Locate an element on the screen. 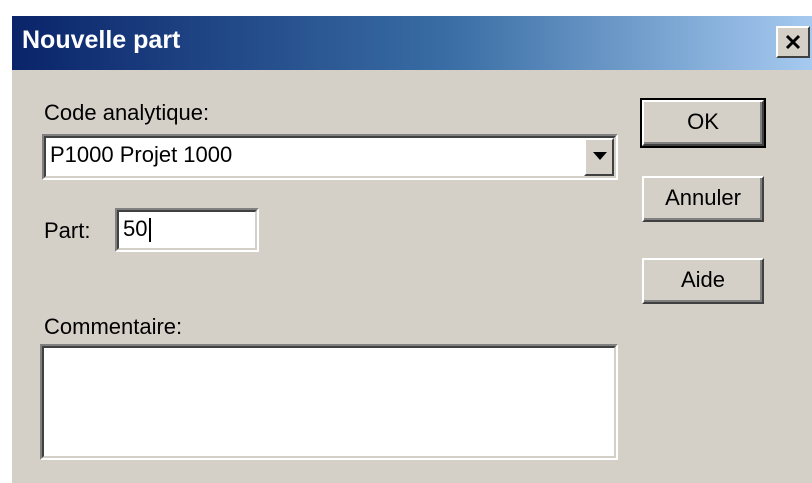  chevron-down-icon is located at coordinates (600, 156).